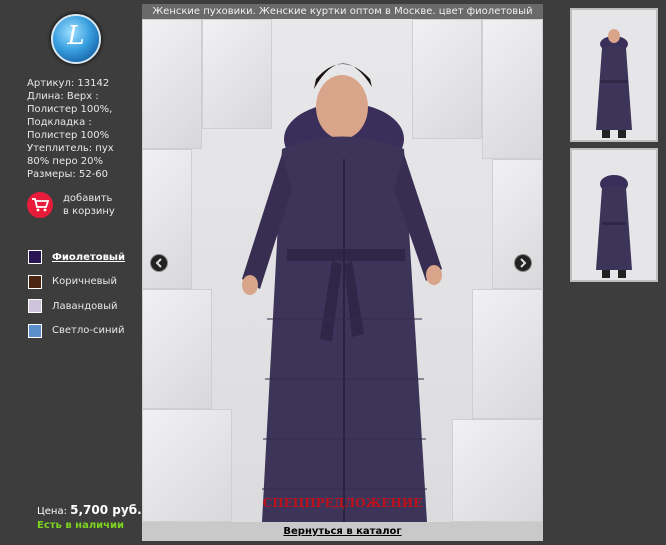 This screenshot has width=666, height=545. What do you see at coordinates (70, 148) in the screenshot?
I see `spec-insulation: Утеплитель: пух` at bounding box center [70, 148].